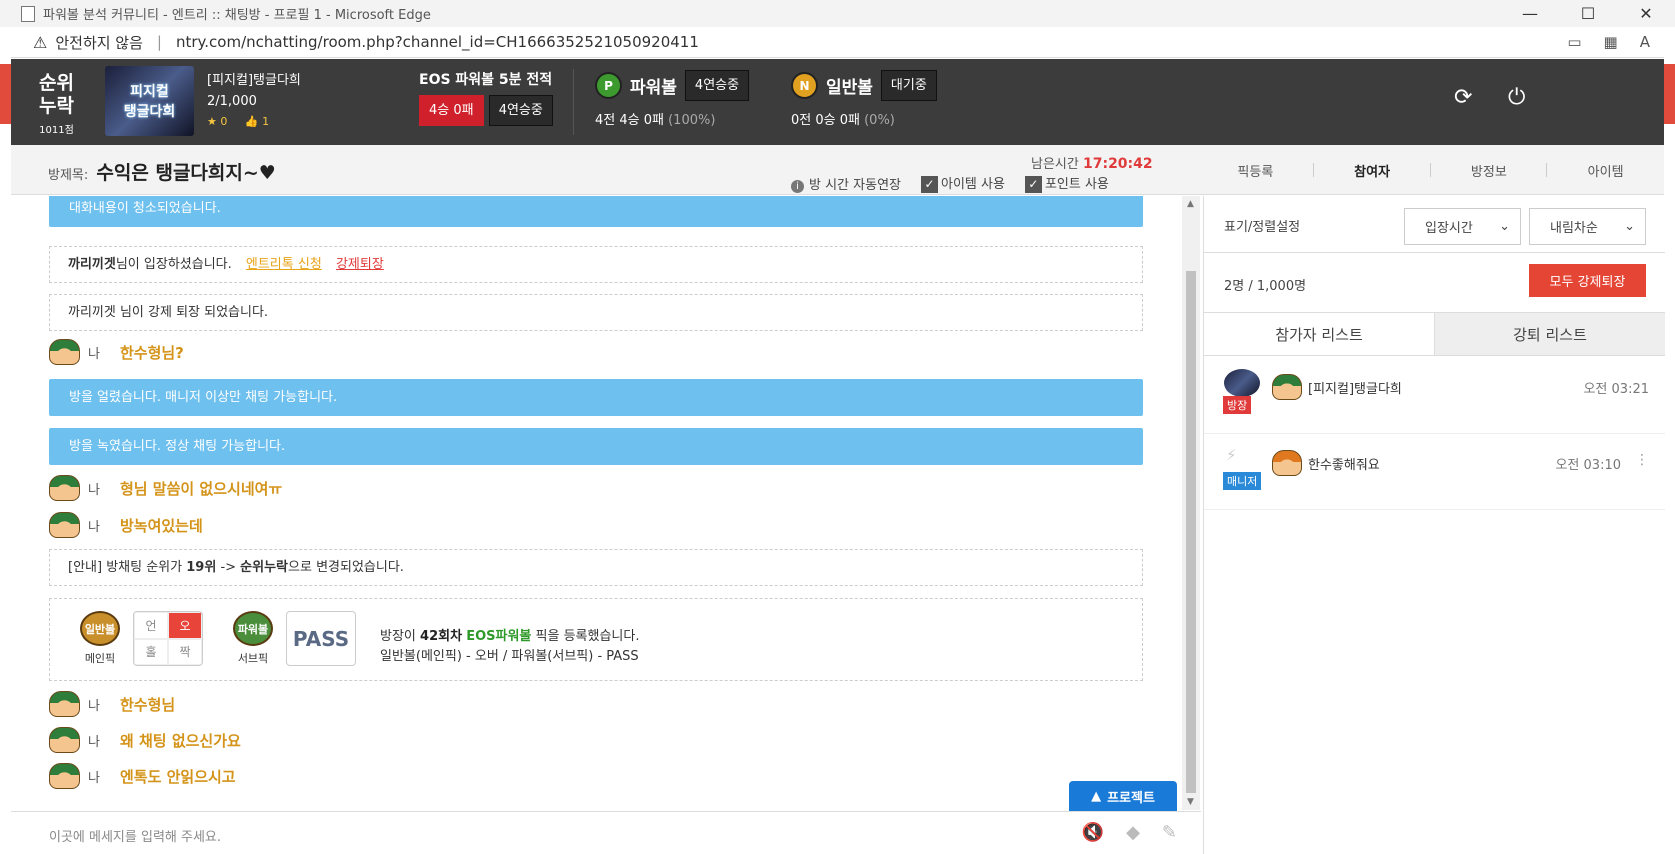  What do you see at coordinates (1133, 832) in the screenshot?
I see `eraser-icon: ◆` at bounding box center [1133, 832].